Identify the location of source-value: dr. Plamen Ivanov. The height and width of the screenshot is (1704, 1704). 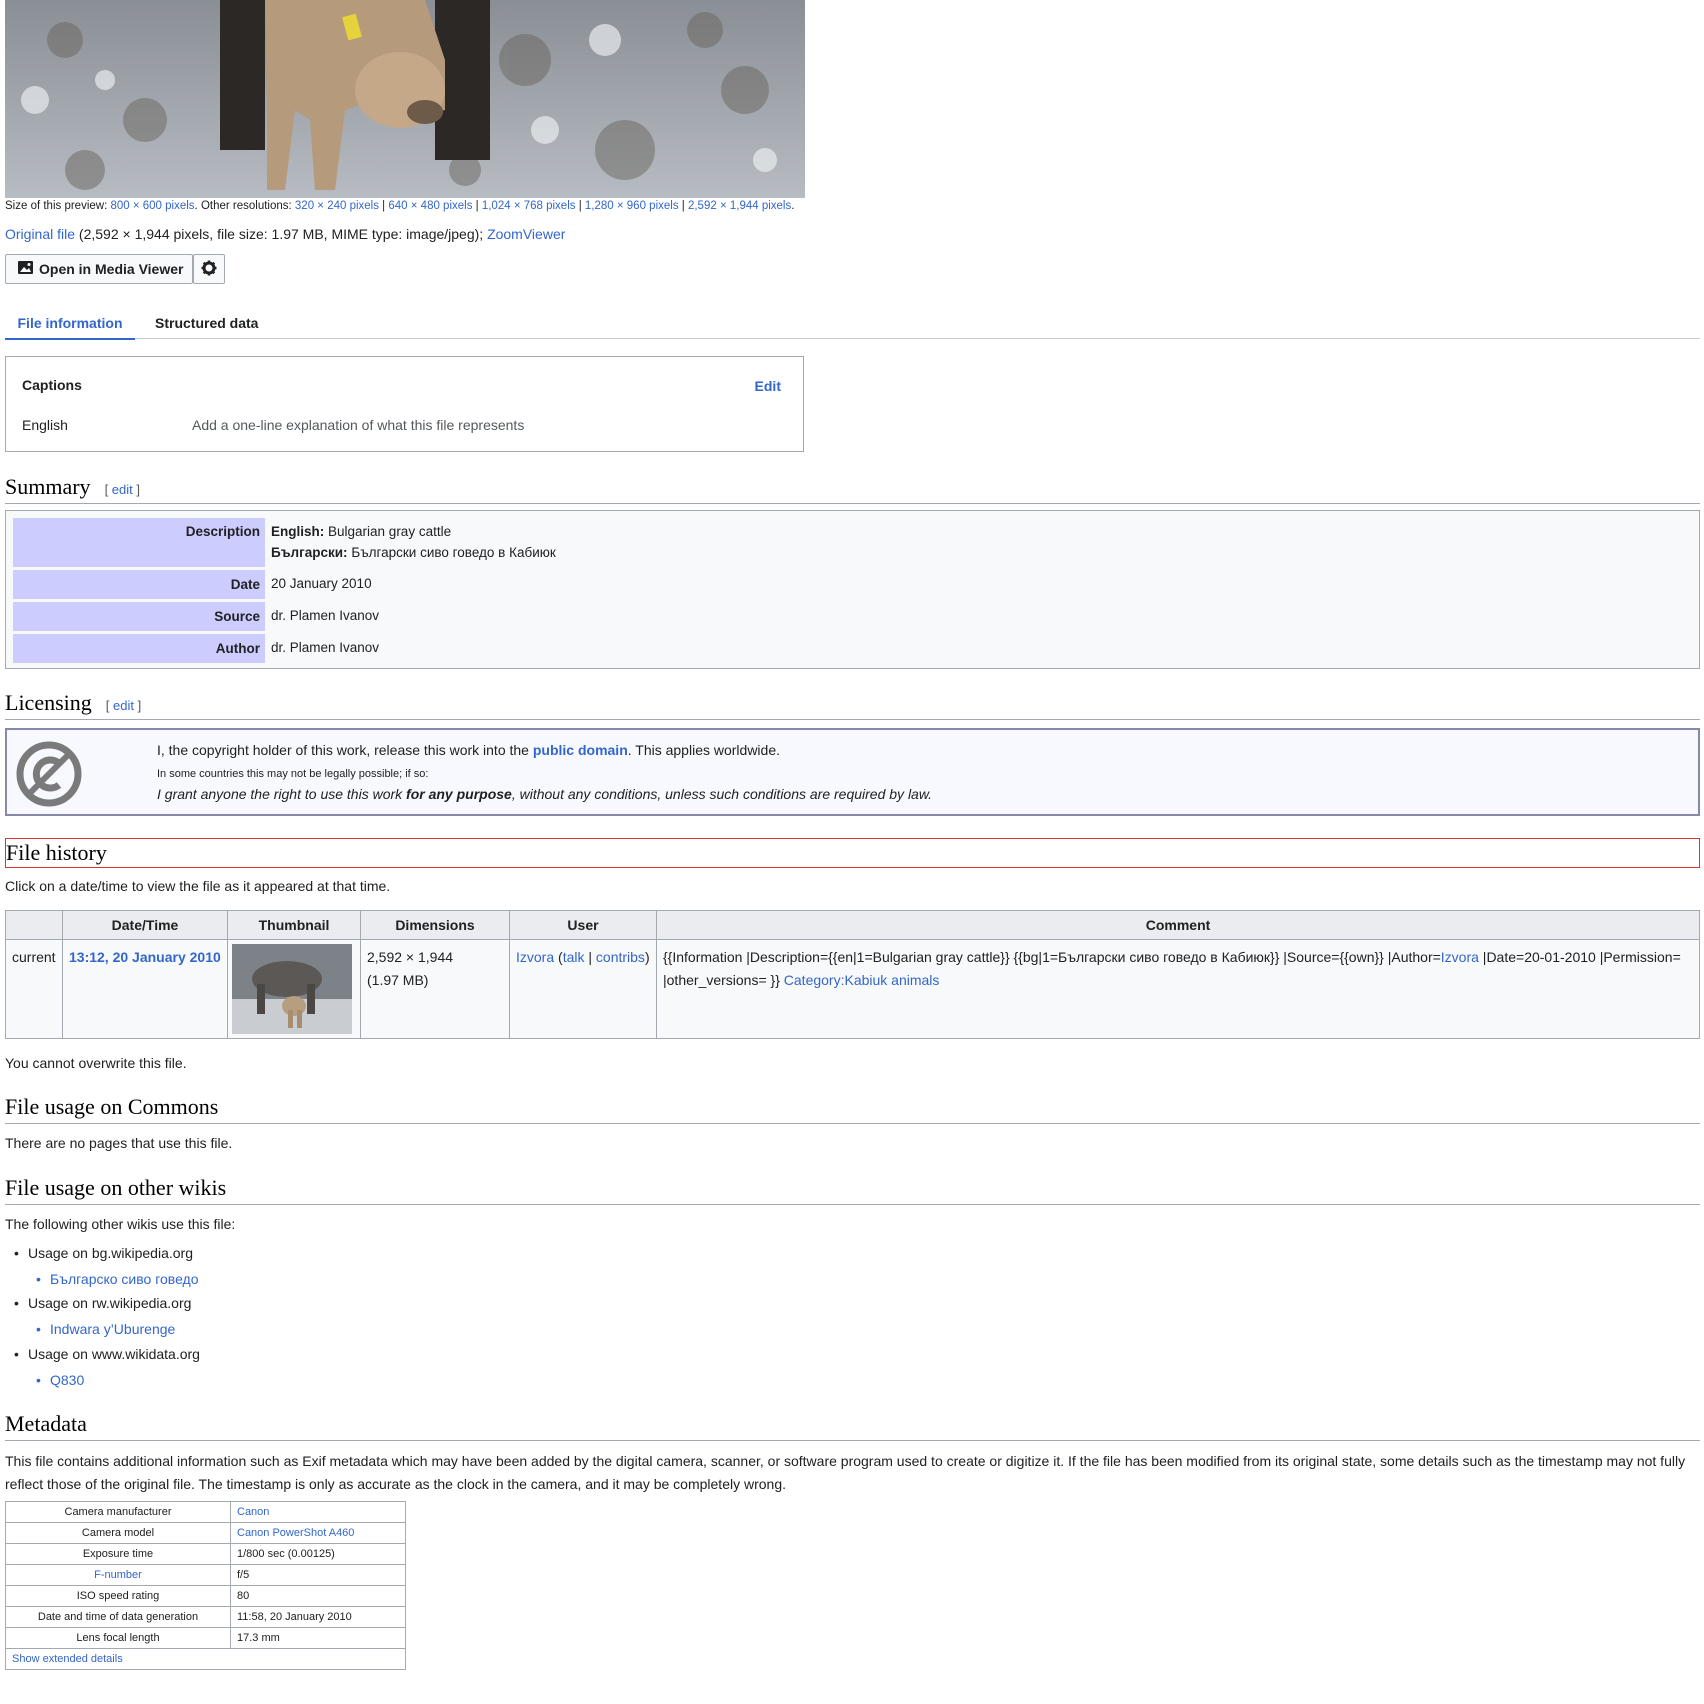
(325, 615).